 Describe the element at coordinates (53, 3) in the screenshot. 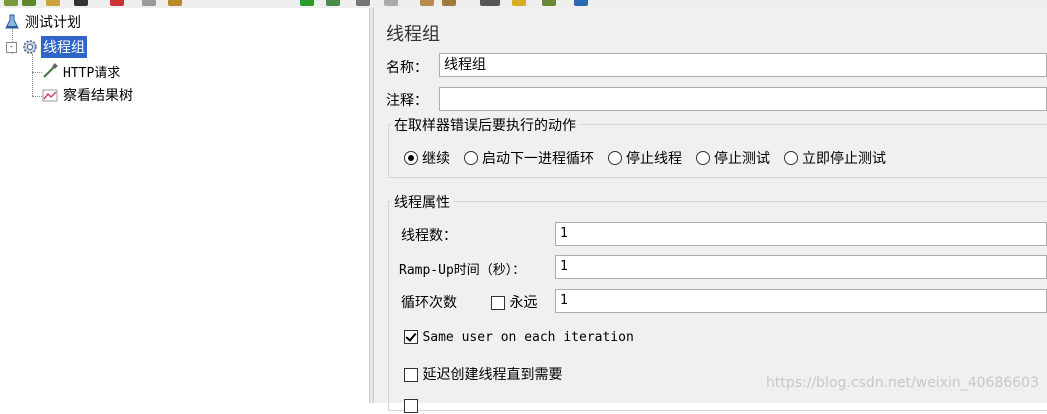

I see `toolbar-folder-icon` at that location.